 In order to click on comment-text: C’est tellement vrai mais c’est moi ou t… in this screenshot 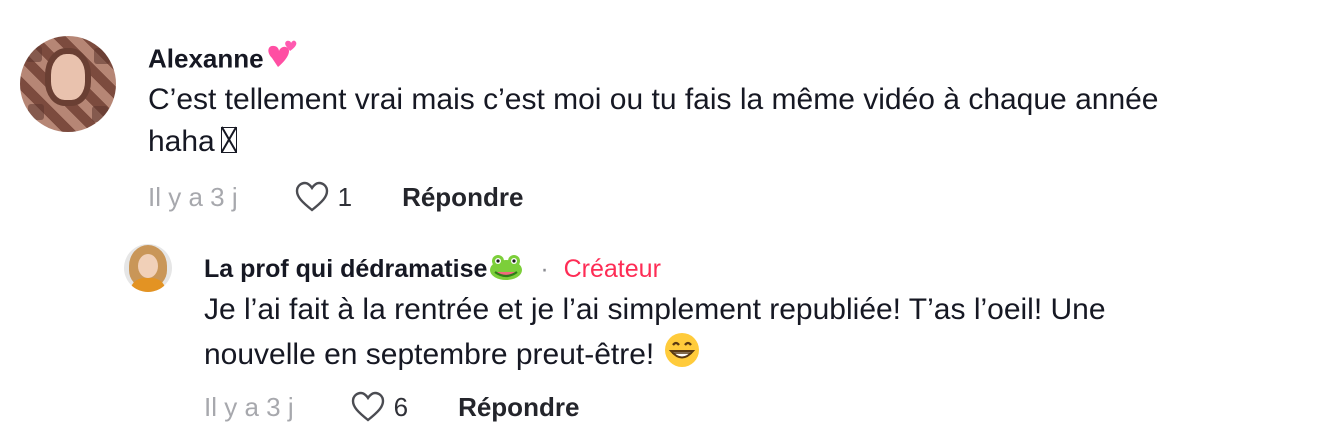, I will do `click(653, 120)`.